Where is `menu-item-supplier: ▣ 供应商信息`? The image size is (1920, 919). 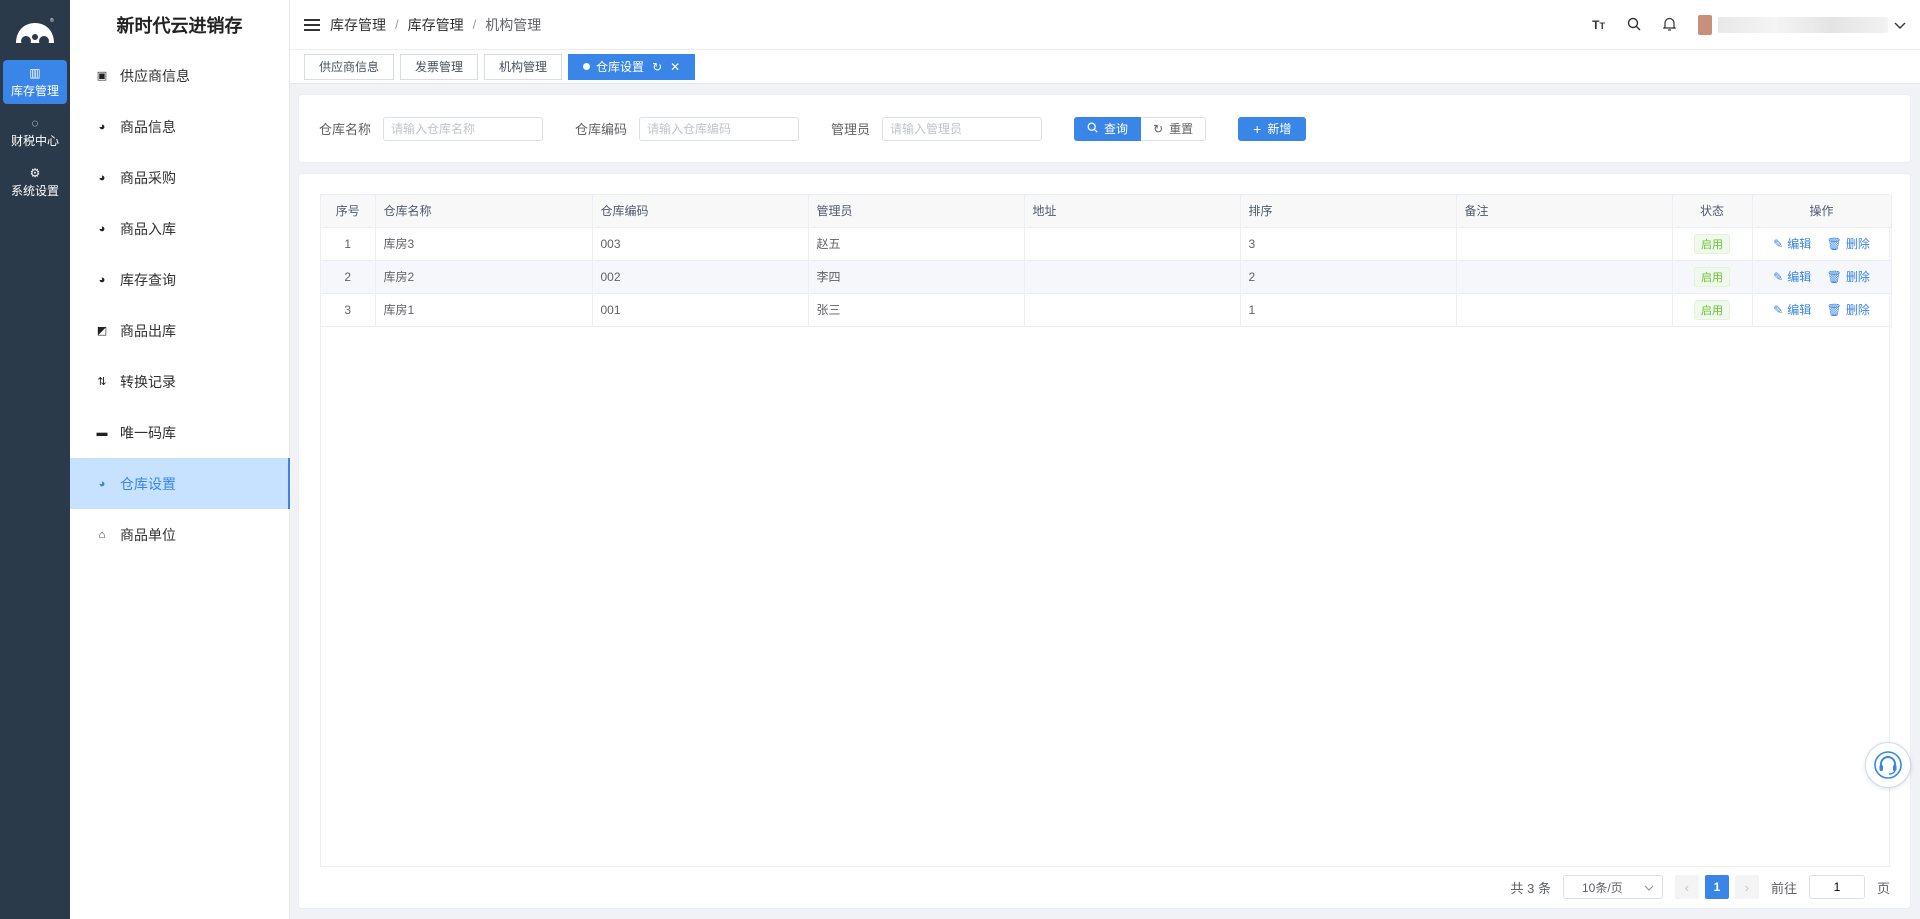 menu-item-supplier: ▣ 供应商信息 is located at coordinates (179, 75).